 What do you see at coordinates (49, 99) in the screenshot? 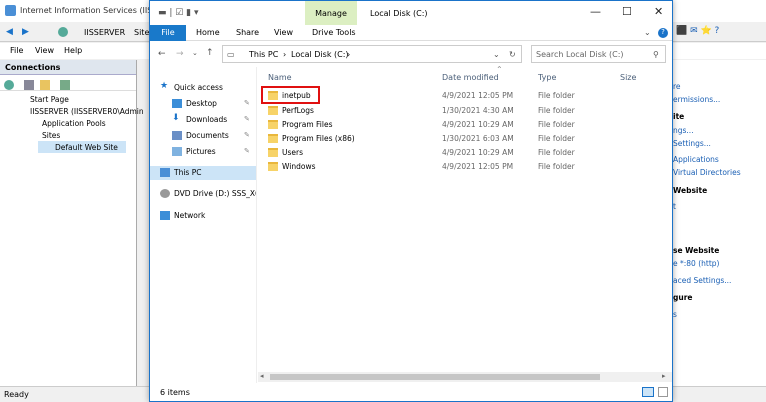
I see `tree-start-page: Start Page` at bounding box center [49, 99].